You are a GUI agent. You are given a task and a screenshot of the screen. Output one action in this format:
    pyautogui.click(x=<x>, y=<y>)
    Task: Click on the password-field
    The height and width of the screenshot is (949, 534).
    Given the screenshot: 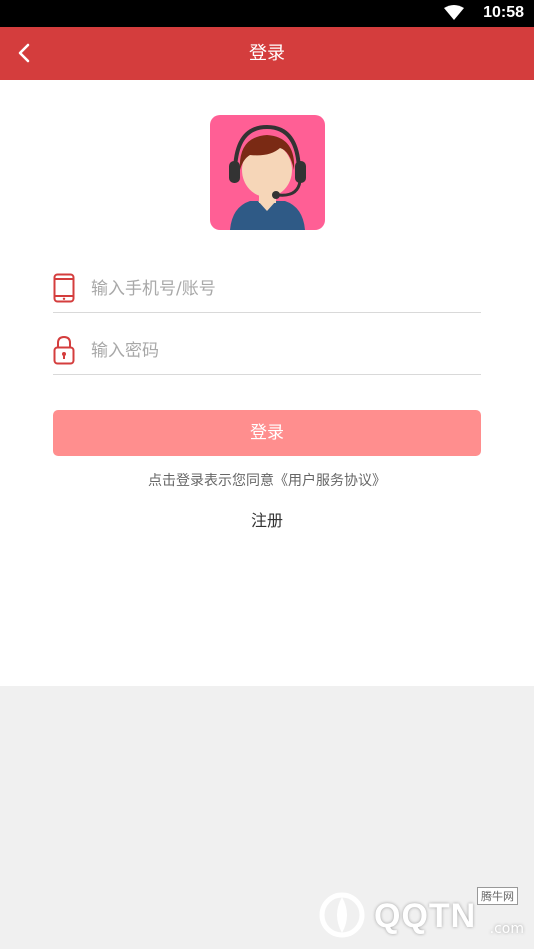 What is the action you would take?
    pyautogui.click(x=267, y=350)
    